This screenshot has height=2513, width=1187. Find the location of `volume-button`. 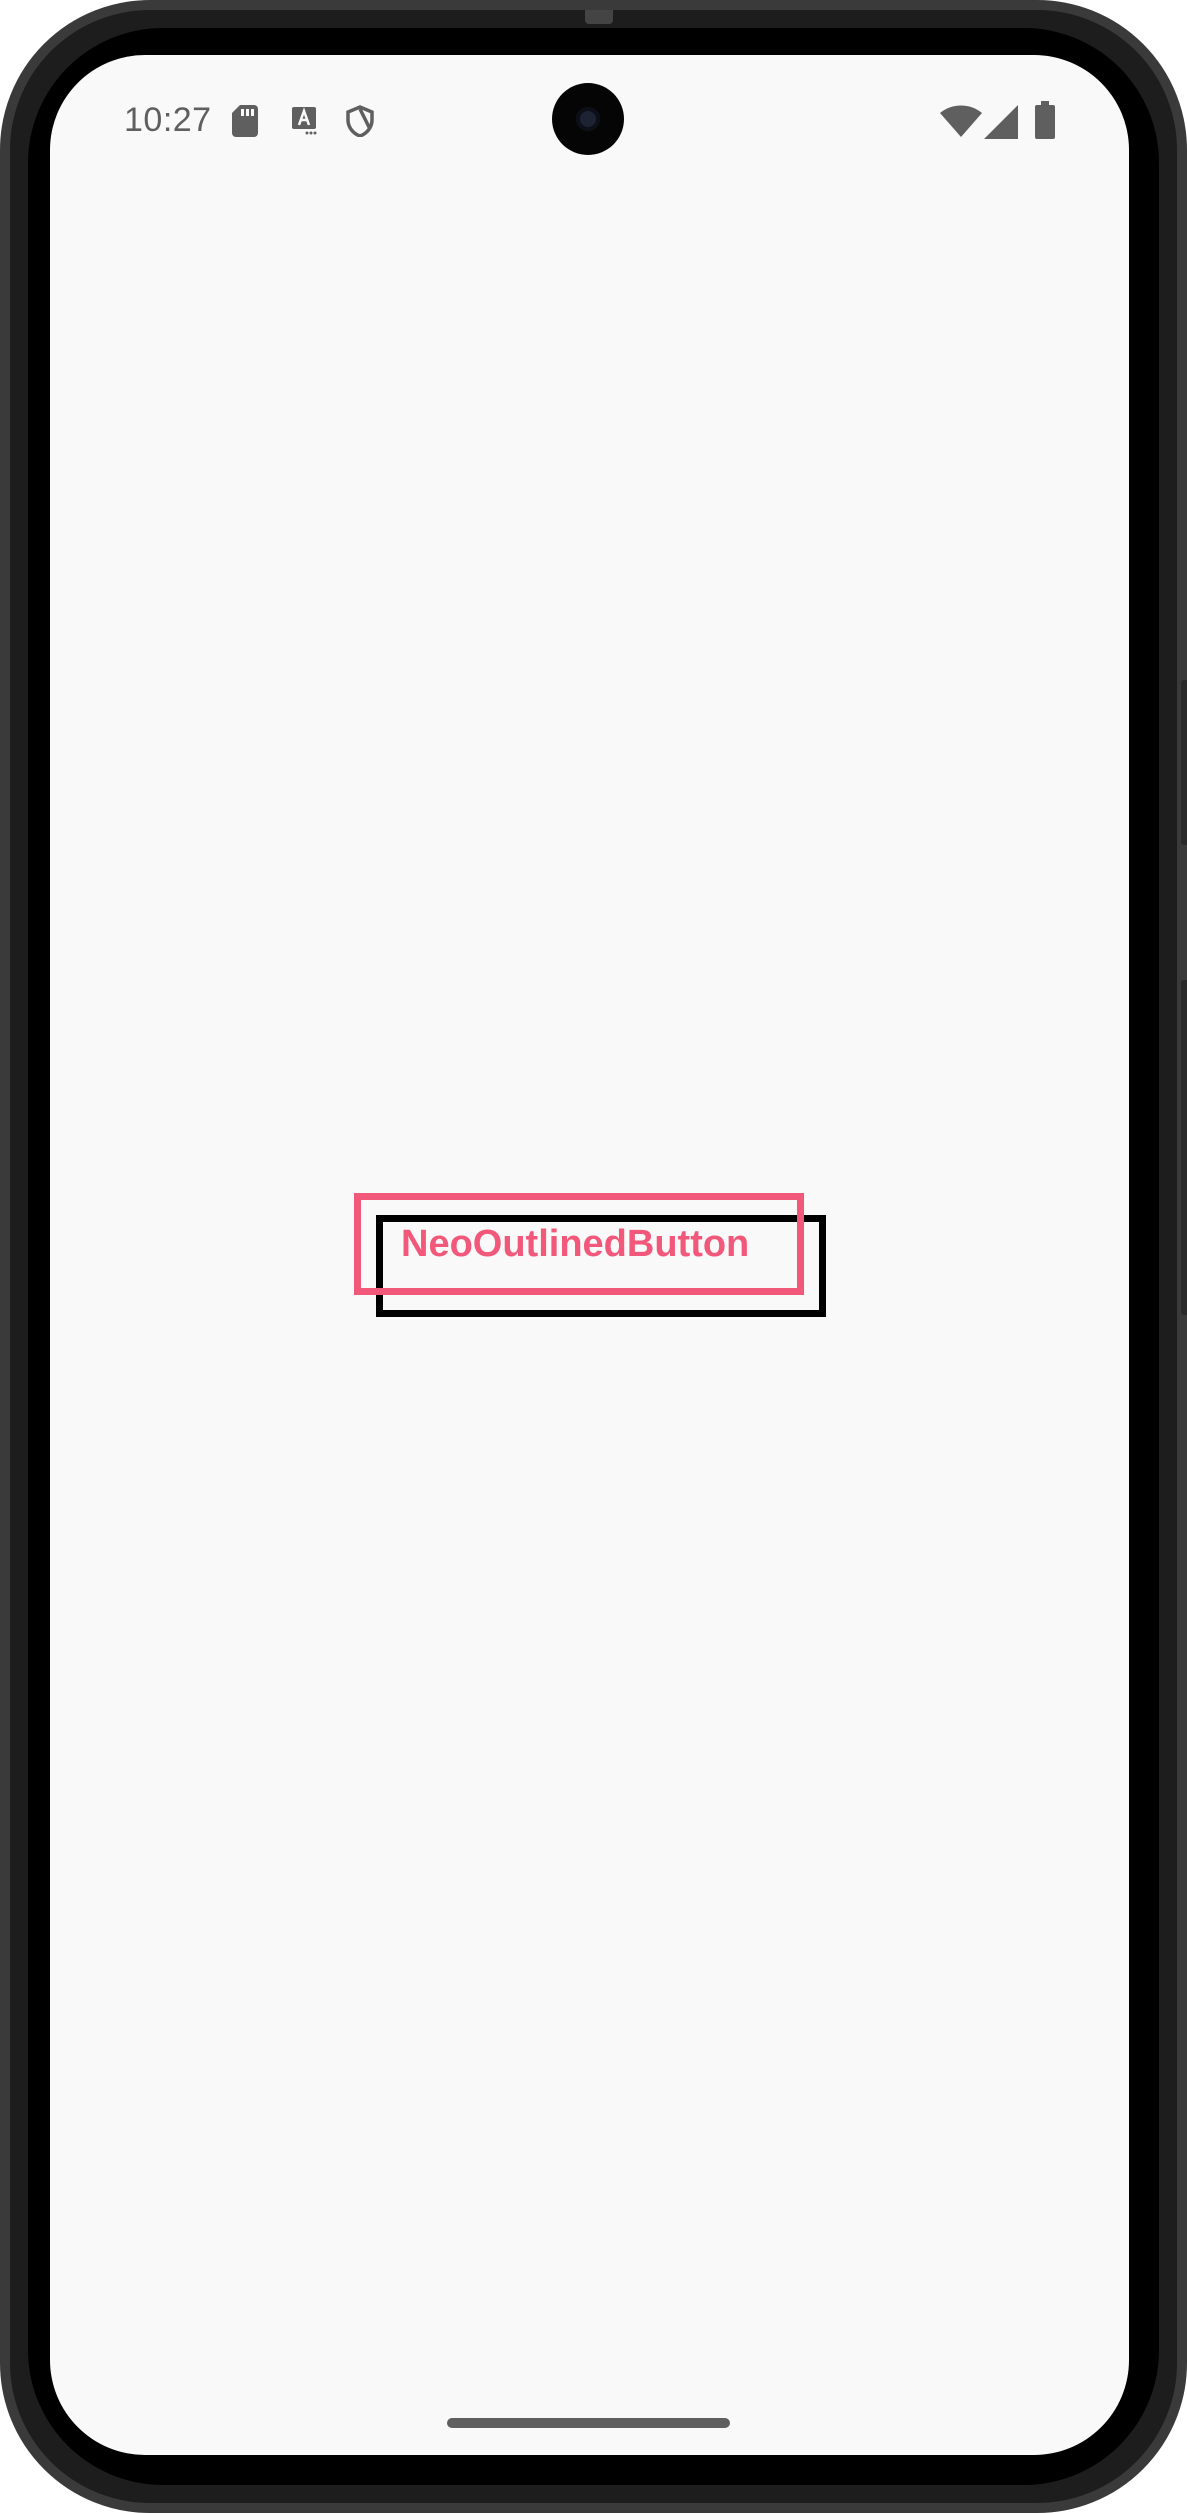

volume-button is located at coordinates (1184, 1147).